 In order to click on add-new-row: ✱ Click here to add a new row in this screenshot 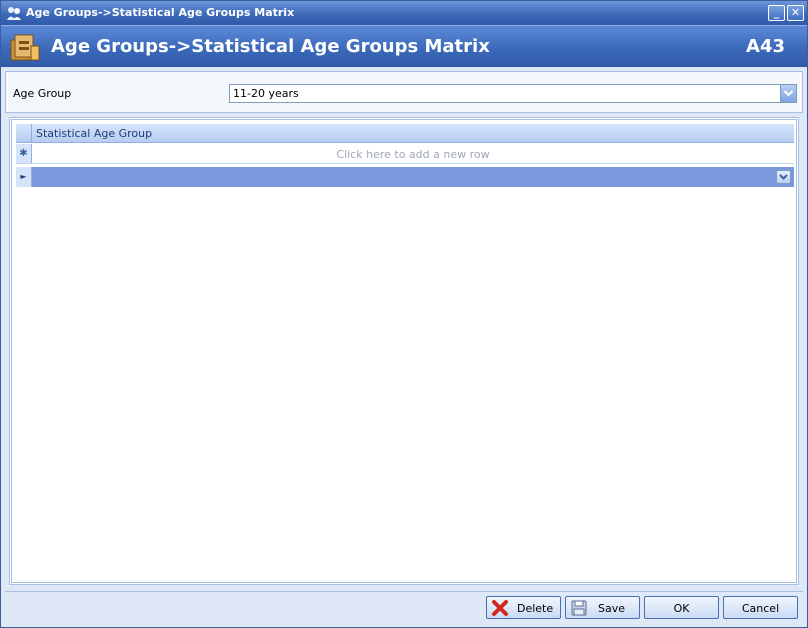, I will do `click(405, 154)`.